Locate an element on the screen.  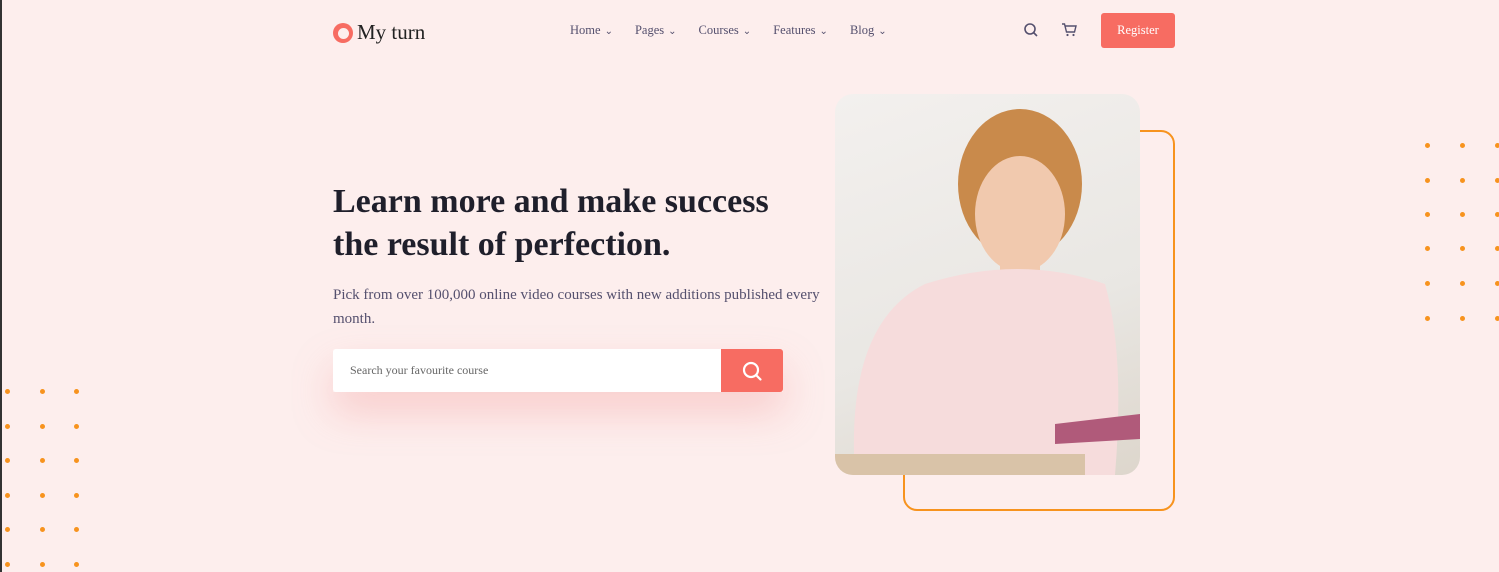
main-nav: Home ⌄ Pages ⌄ Courses ⌄ Features ⌄ Blog ⌄ is located at coordinates (728, 30).